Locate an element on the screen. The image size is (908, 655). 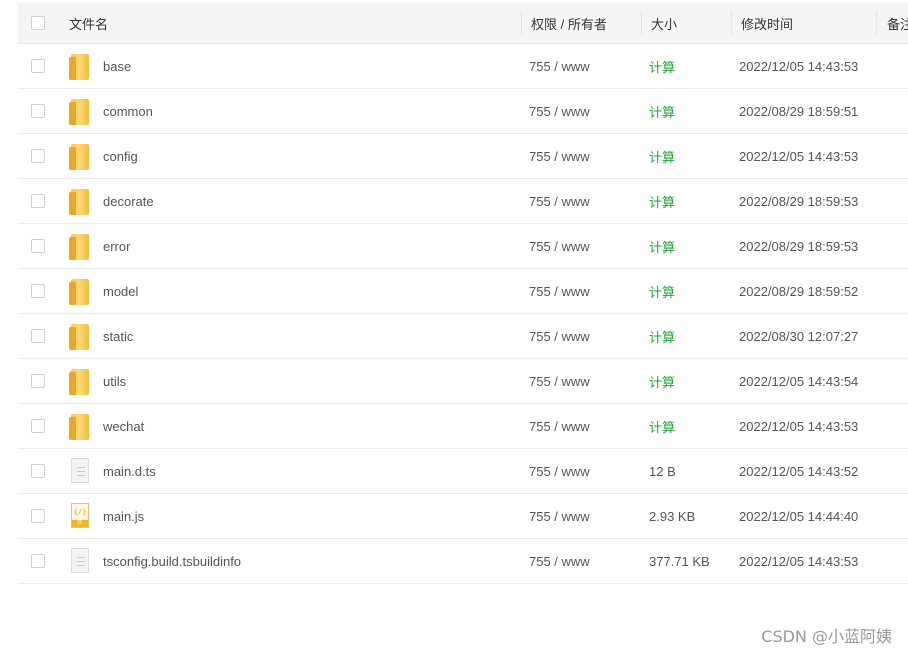
file-name-cell: error is located at coordinates (99, 246).